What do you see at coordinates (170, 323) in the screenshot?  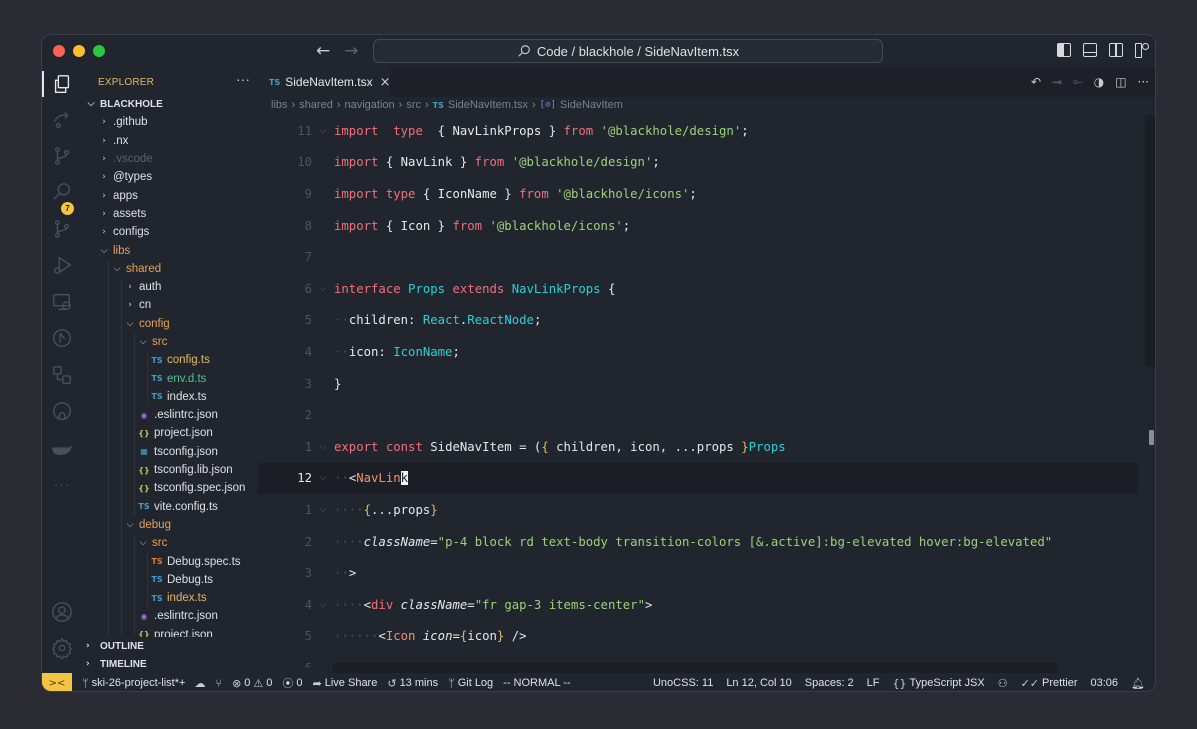 I see `tree-folder: ⌵ config` at bounding box center [170, 323].